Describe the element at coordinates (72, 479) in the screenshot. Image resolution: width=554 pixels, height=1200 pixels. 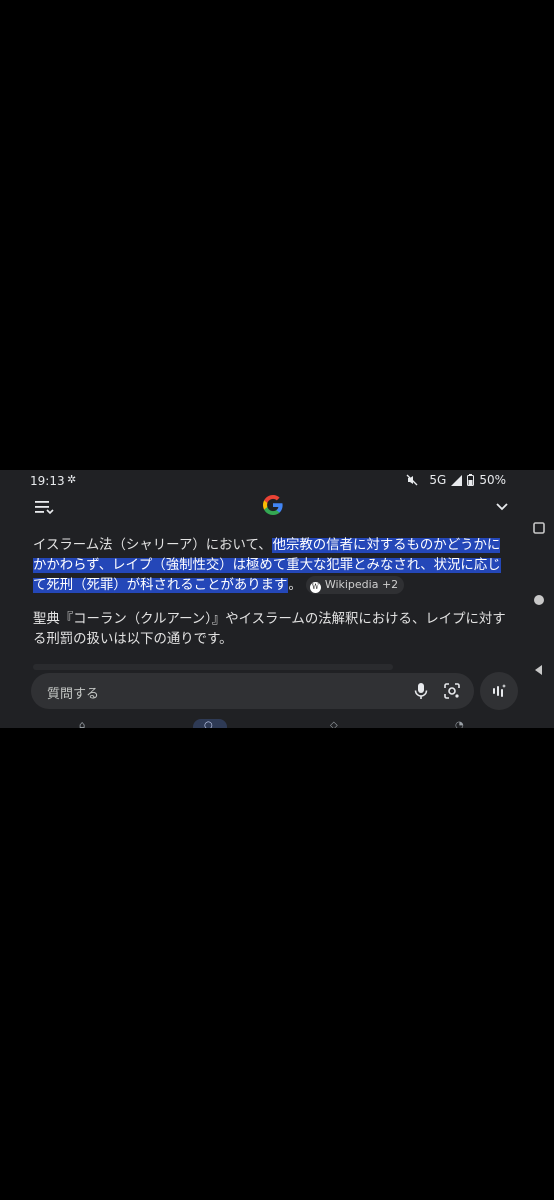
I see `gear-icon: ✲` at that location.